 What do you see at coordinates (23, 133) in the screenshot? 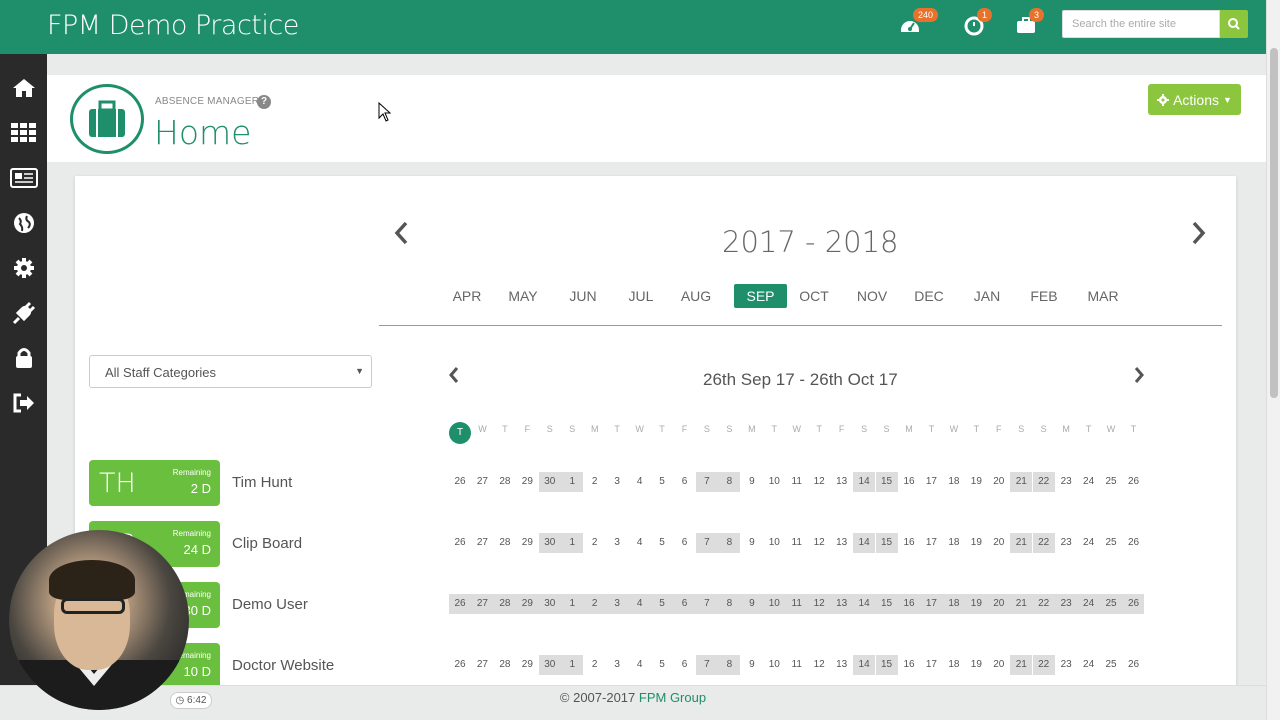
I see `sidebar-item-apps` at bounding box center [23, 133].